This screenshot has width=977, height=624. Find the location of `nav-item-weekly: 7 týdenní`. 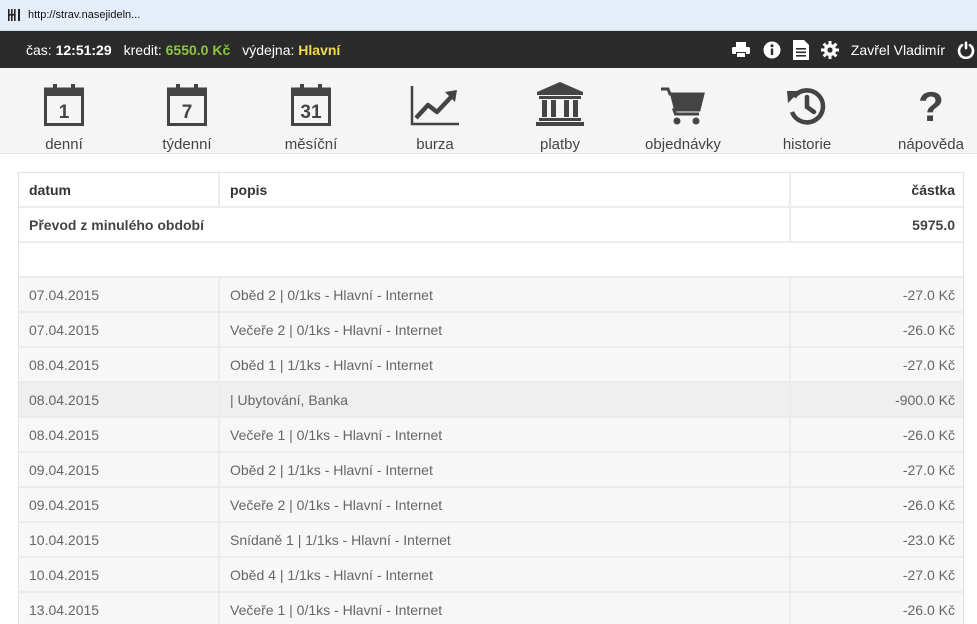

nav-item-weekly: 7 týdenní is located at coordinates (187, 111).